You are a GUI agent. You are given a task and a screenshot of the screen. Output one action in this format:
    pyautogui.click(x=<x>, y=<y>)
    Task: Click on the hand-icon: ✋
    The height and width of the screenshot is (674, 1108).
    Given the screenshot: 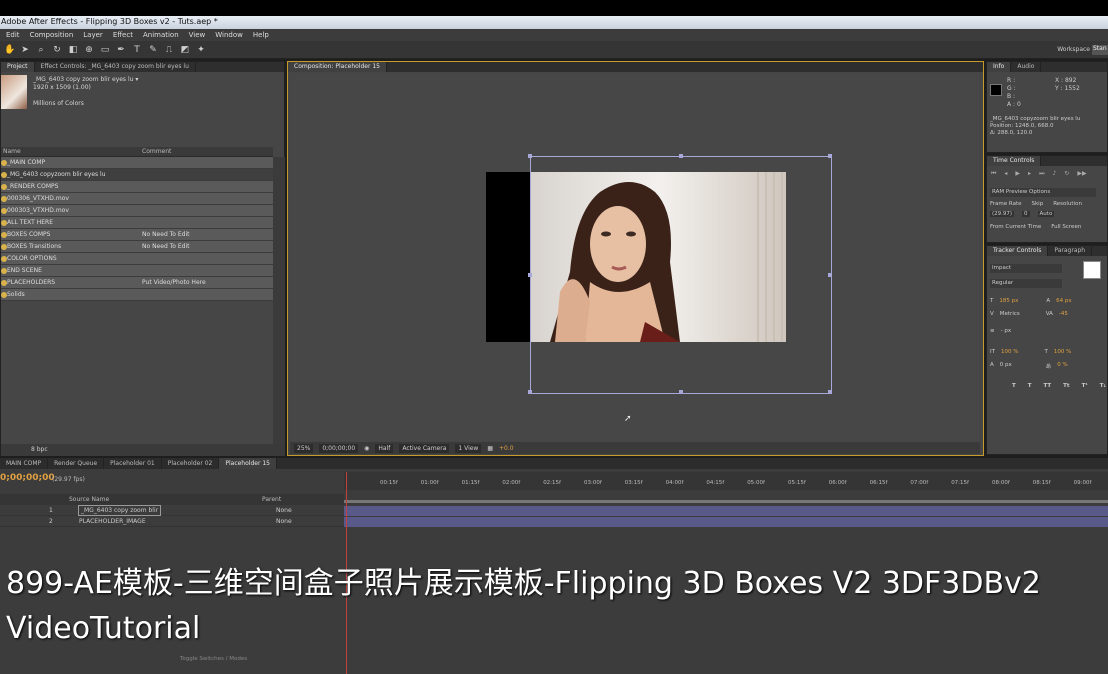 What is the action you would take?
    pyautogui.click(x=9, y=50)
    